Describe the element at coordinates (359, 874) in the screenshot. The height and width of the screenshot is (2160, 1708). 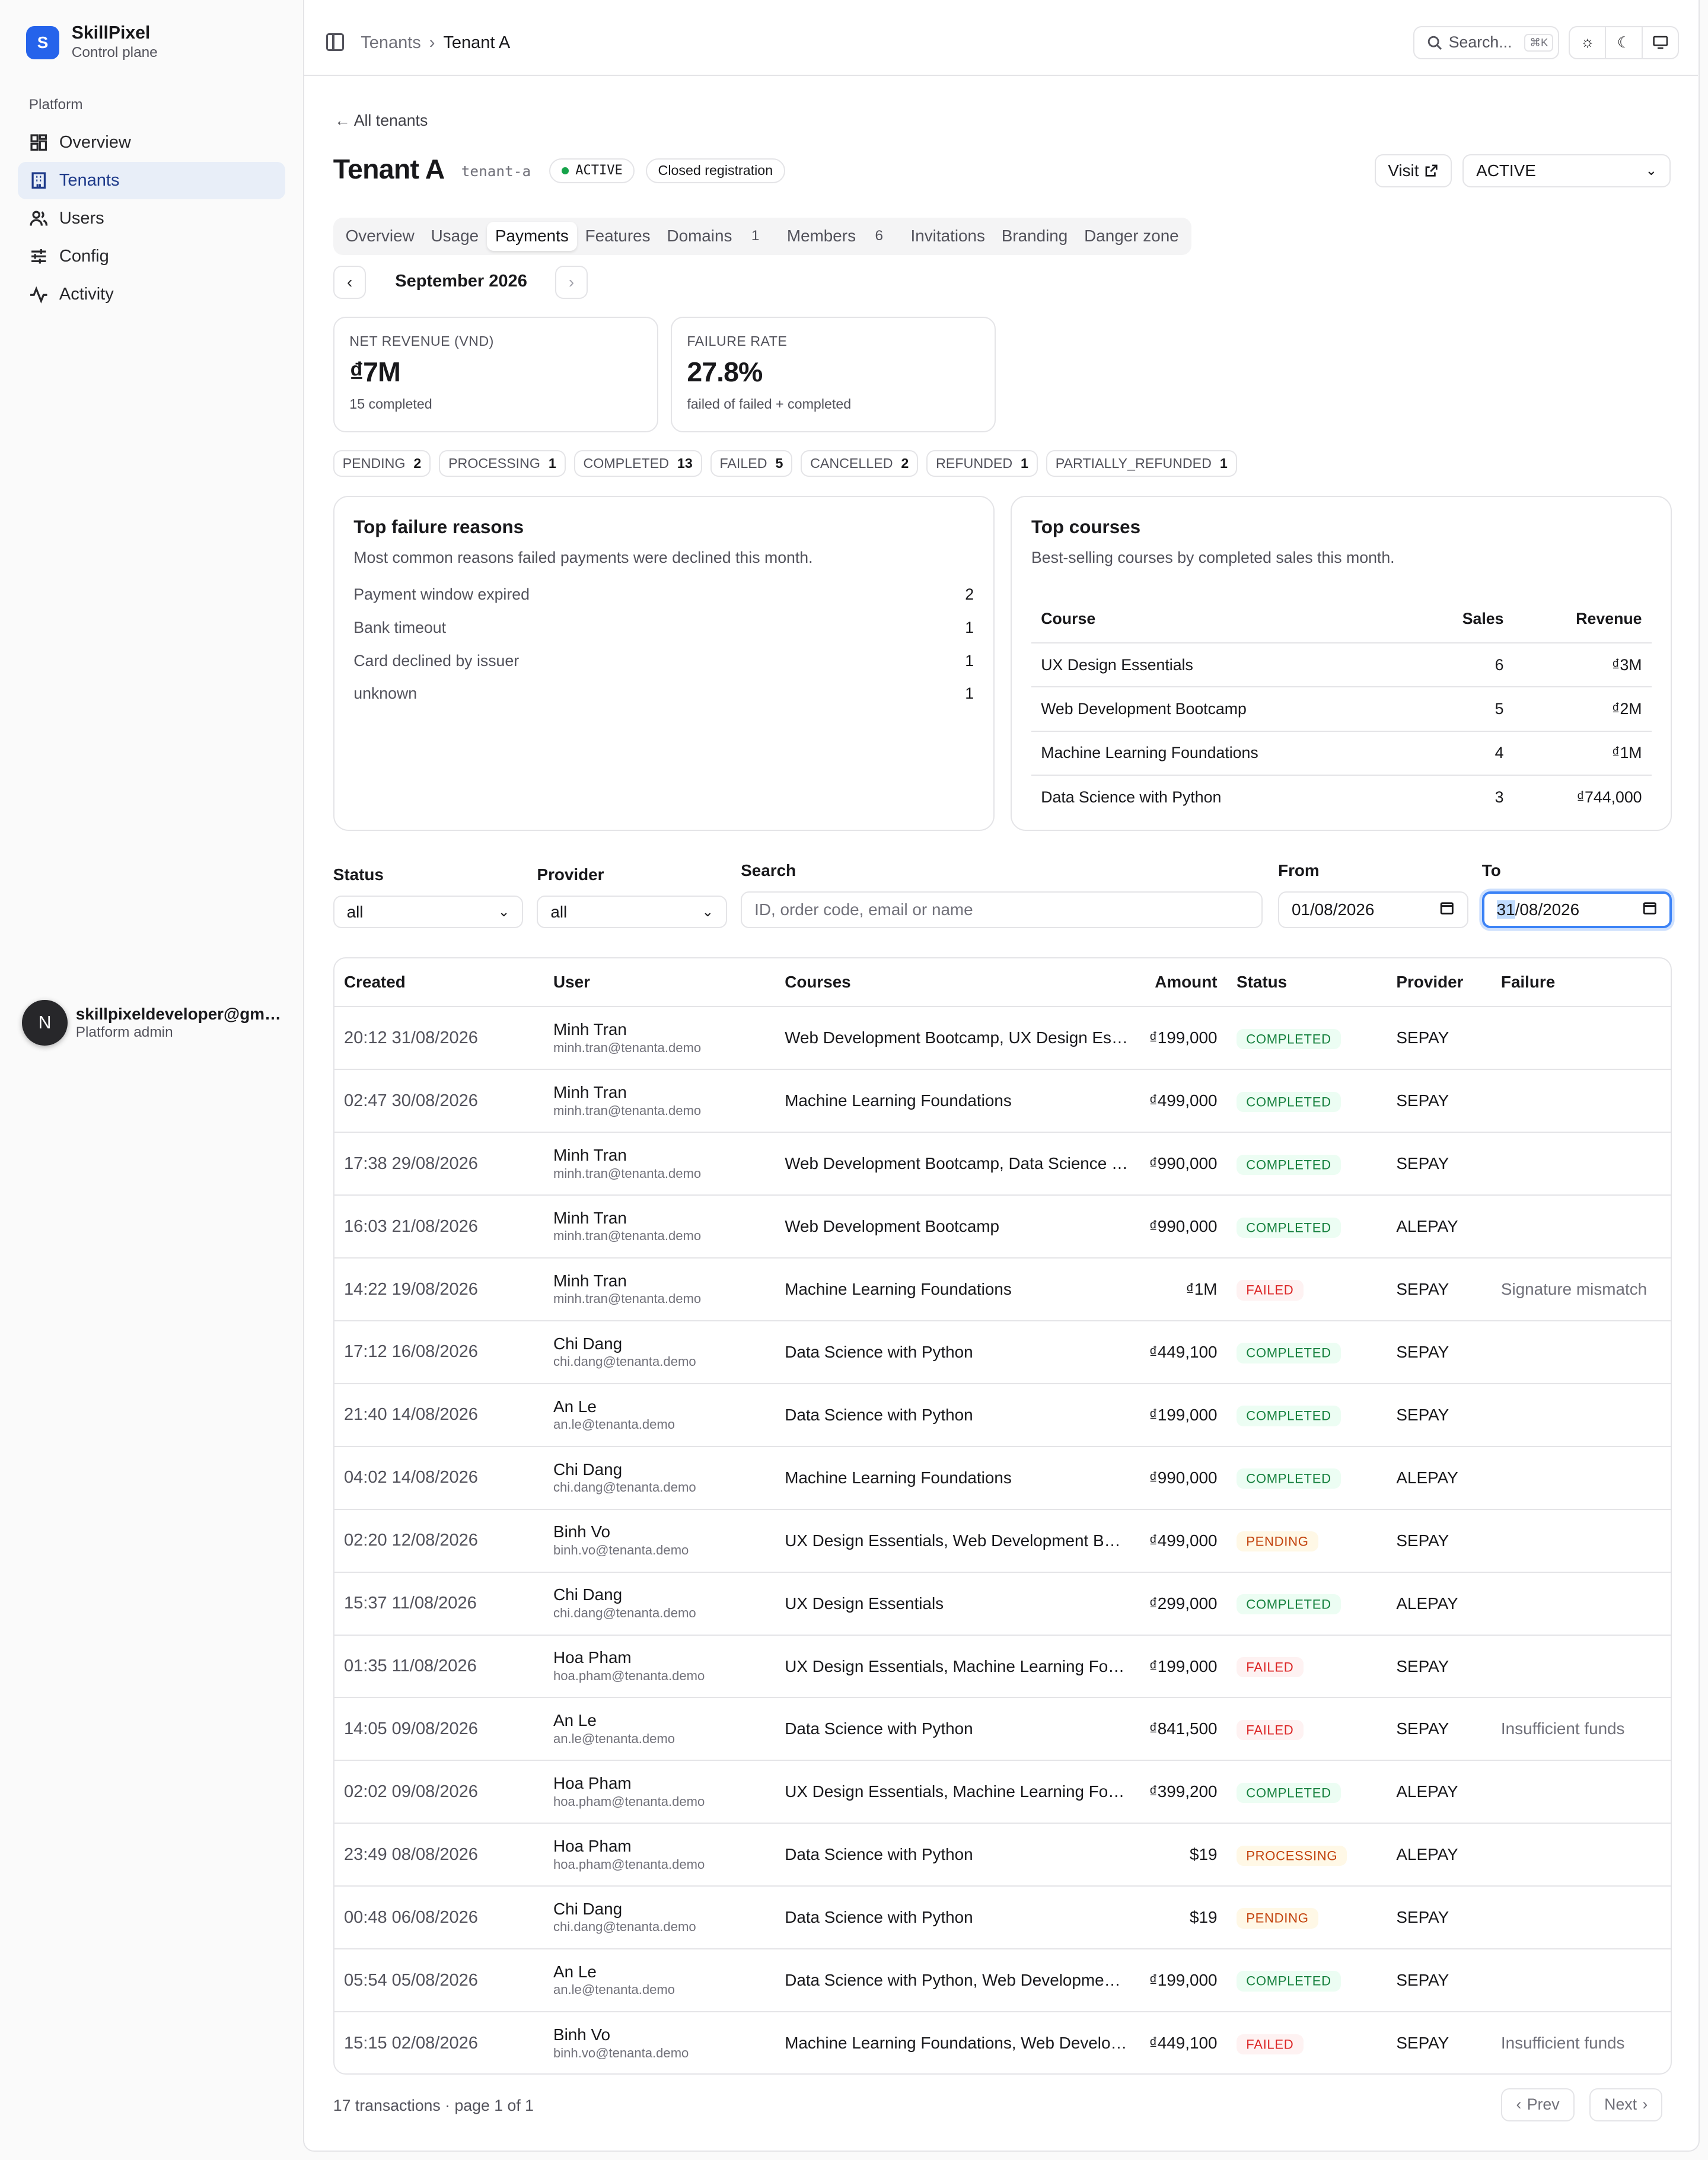
I see `status-filter-label: Status` at that location.